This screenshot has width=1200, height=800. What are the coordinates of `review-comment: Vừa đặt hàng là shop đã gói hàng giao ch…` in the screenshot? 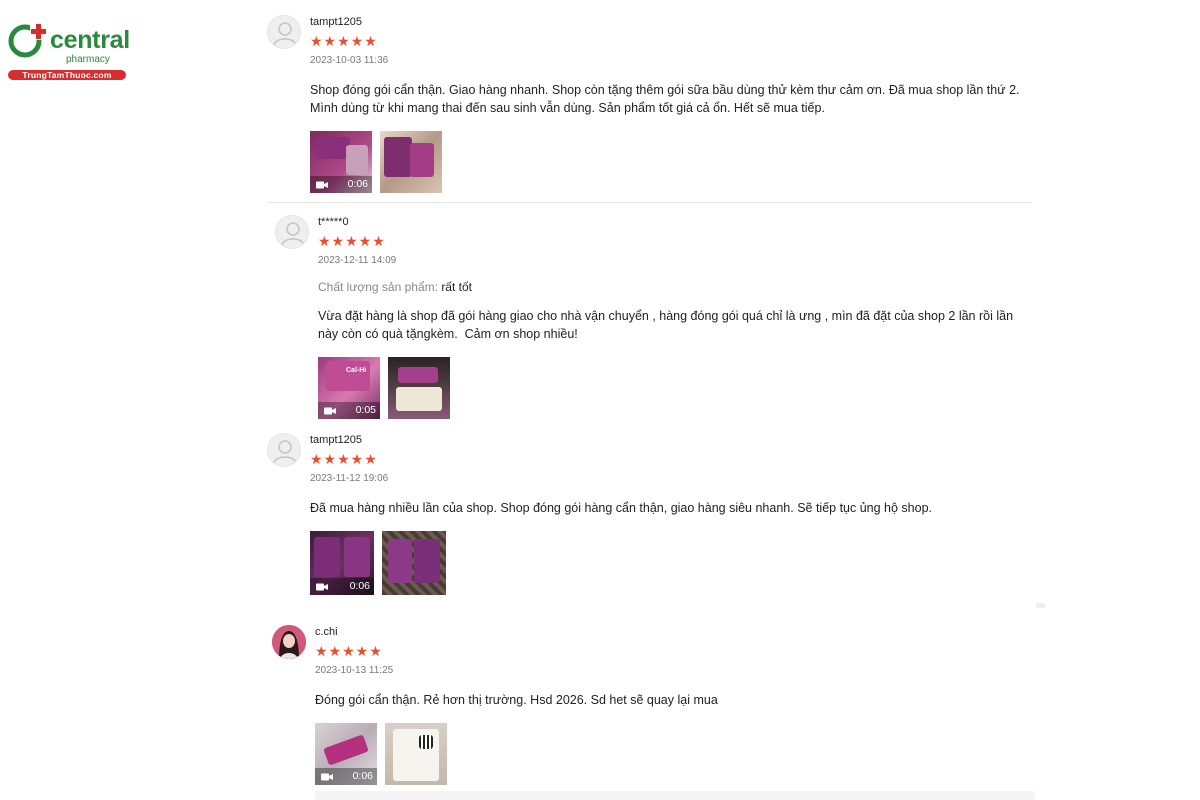 It's located at (667, 325).